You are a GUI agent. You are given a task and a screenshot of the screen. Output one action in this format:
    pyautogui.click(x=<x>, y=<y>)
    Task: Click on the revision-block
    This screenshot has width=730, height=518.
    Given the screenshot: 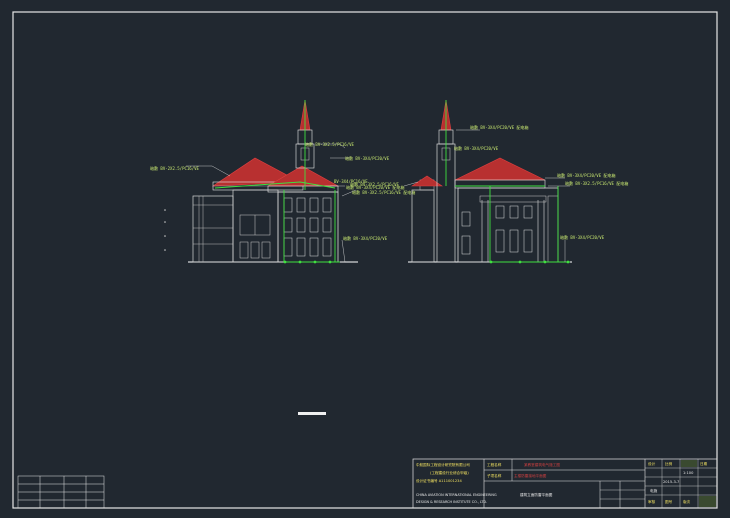 What is the action you would take?
    pyautogui.click(x=61, y=492)
    